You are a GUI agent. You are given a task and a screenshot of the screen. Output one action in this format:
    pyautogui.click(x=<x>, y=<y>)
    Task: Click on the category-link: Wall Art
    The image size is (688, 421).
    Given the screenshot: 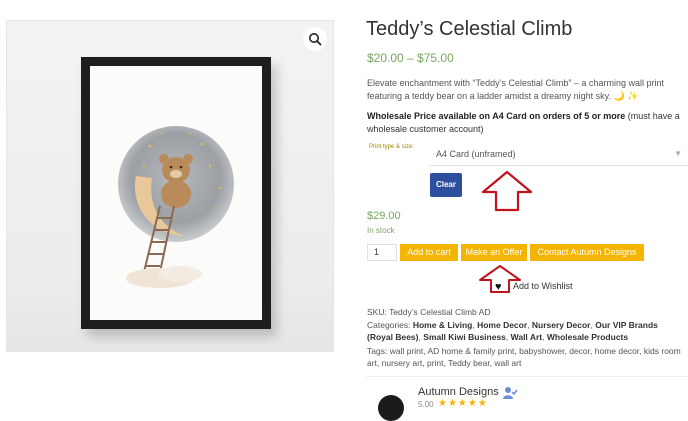 What is the action you would take?
    pyautogui.click(x=526, y=337)
    